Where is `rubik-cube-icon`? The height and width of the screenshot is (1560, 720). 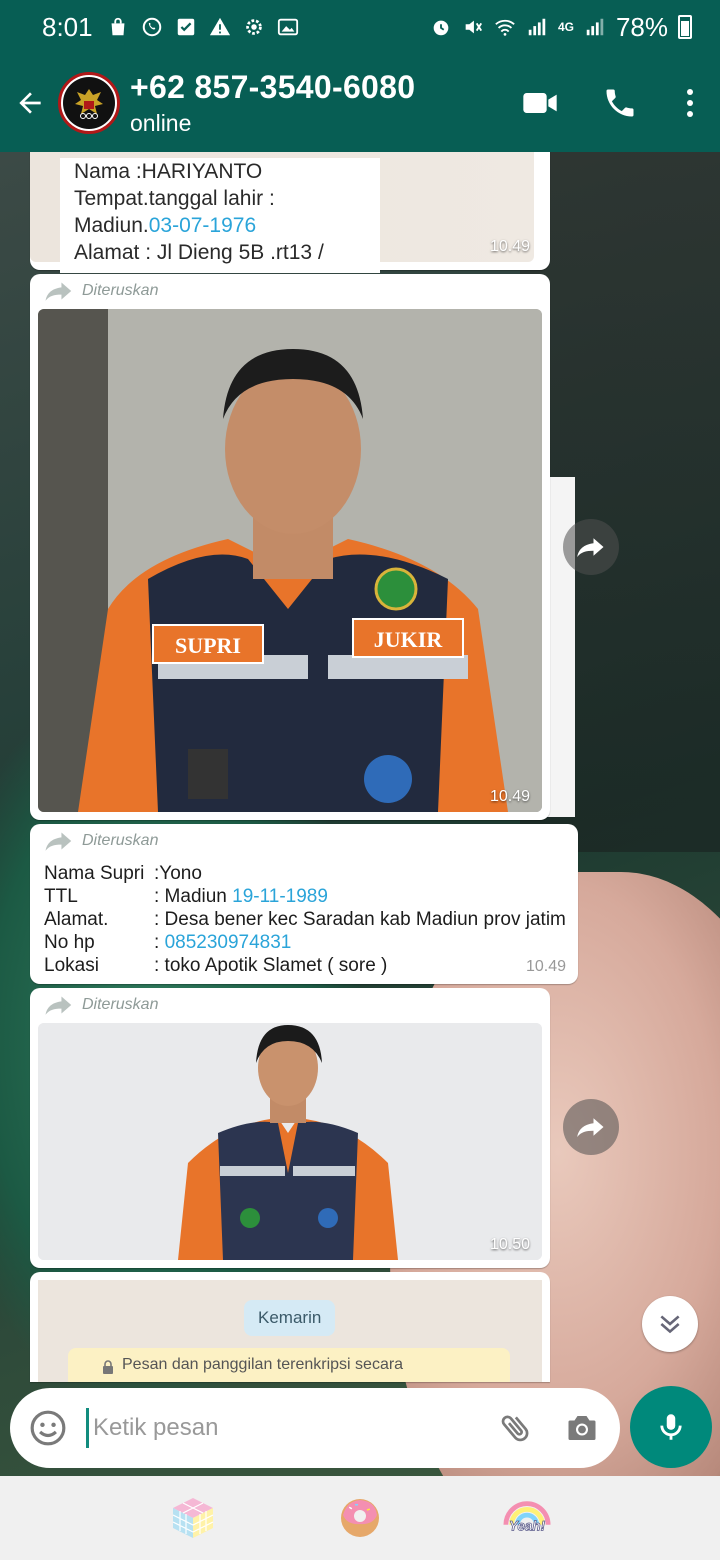 rubik-cube-icon is located at coordinates (193, 1518).